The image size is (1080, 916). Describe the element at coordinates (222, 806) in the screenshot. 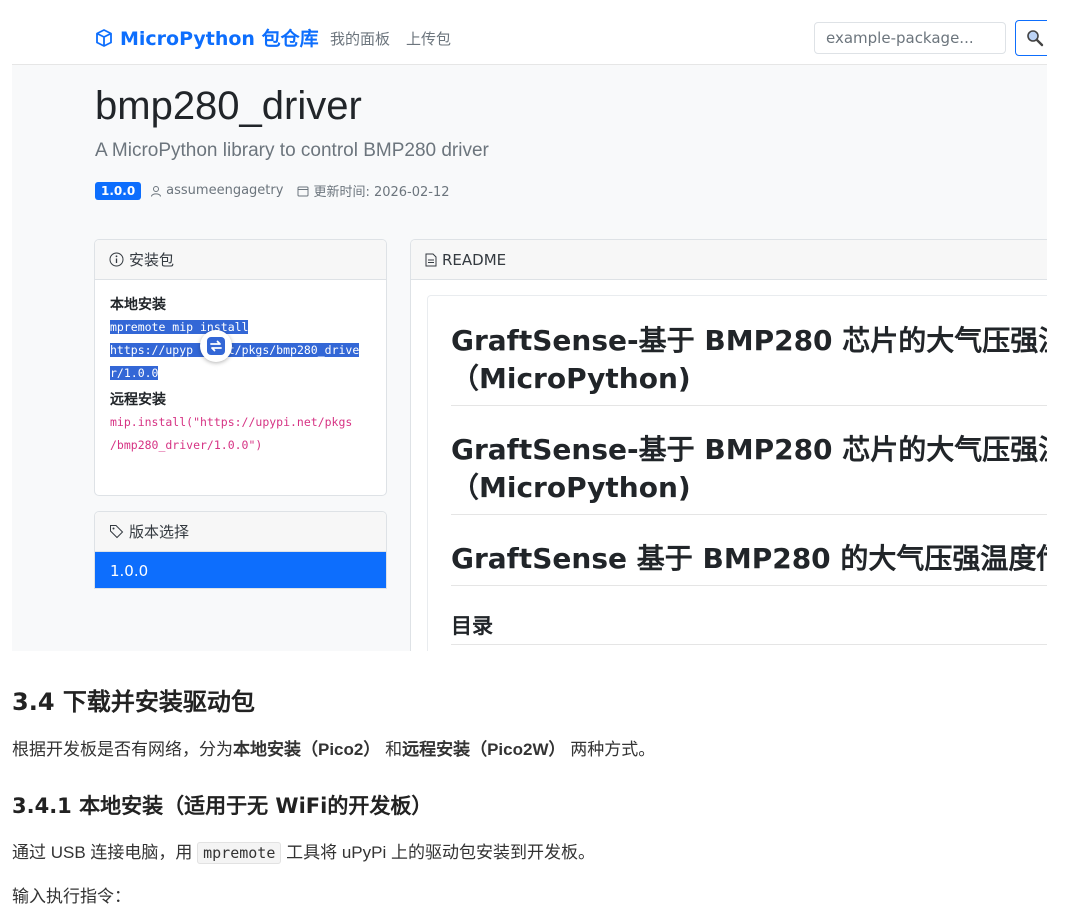

I see `section-heading-3-4-1: 3.4.1 本地安装（适用于无 WiFi的开发板）` at that location.